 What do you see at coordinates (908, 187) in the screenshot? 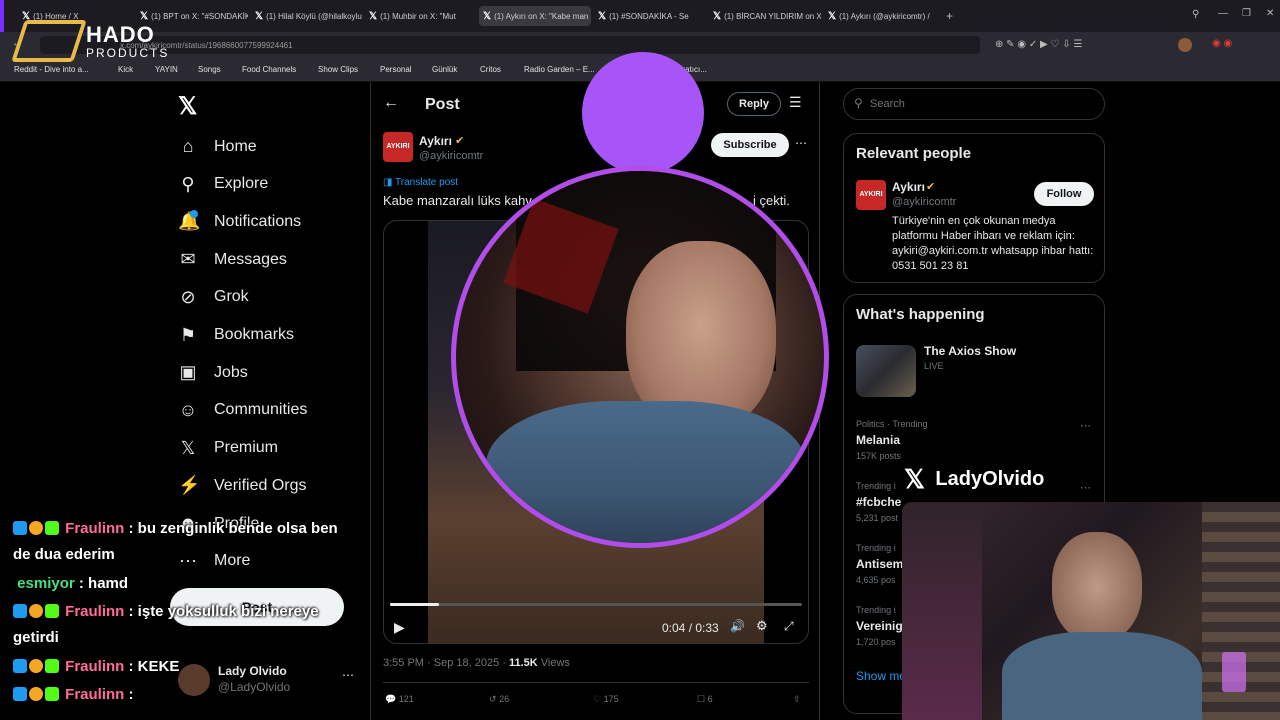
I see `rp-name: Aykırı` at bounding box center [908, 187].